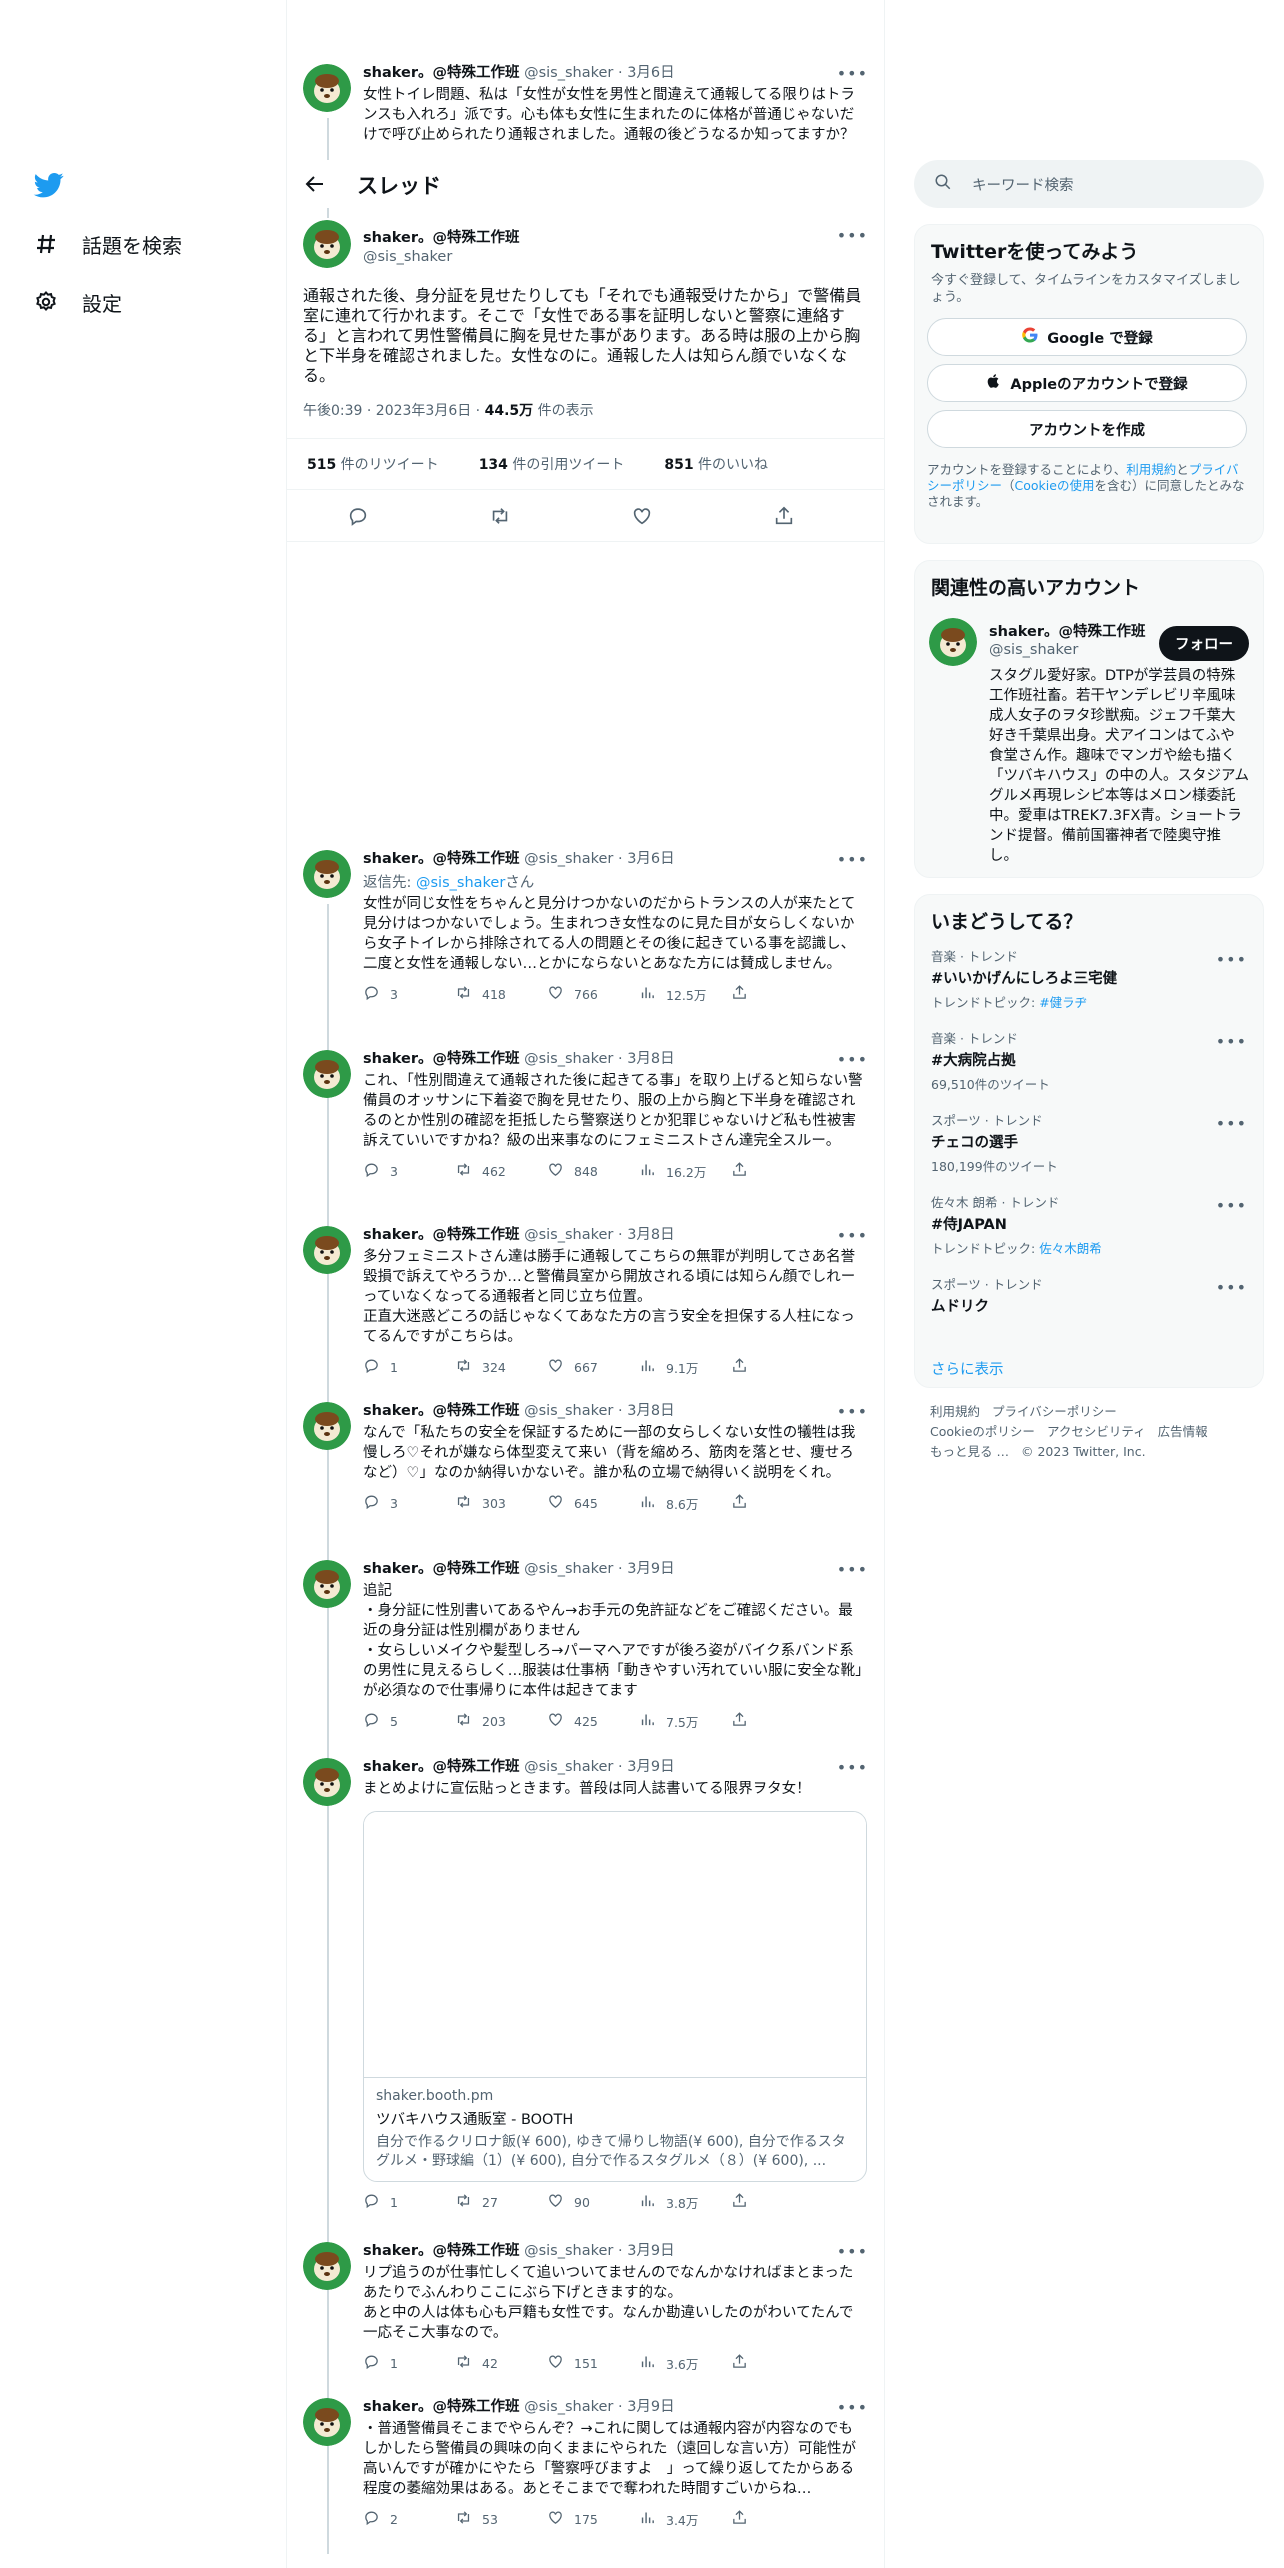 The height and width of the screenshot is (2568, 1284). Describe the element at coordinates (1204, 643) in the screenshot. I see `follow-button: フォロー` at that location.